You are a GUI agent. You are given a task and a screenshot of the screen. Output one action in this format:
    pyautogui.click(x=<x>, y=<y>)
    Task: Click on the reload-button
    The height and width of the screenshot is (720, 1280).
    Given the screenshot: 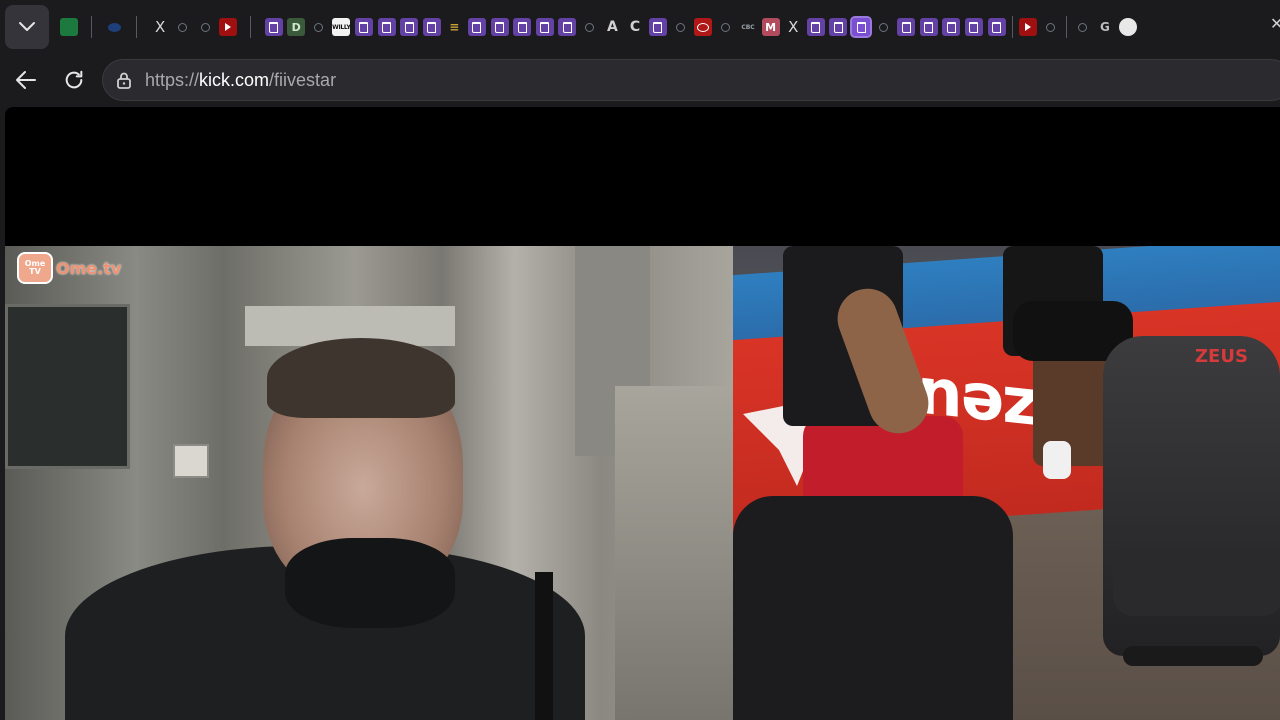 What is the action you would take?
    pyautogui.click(x=74, y=80)
    